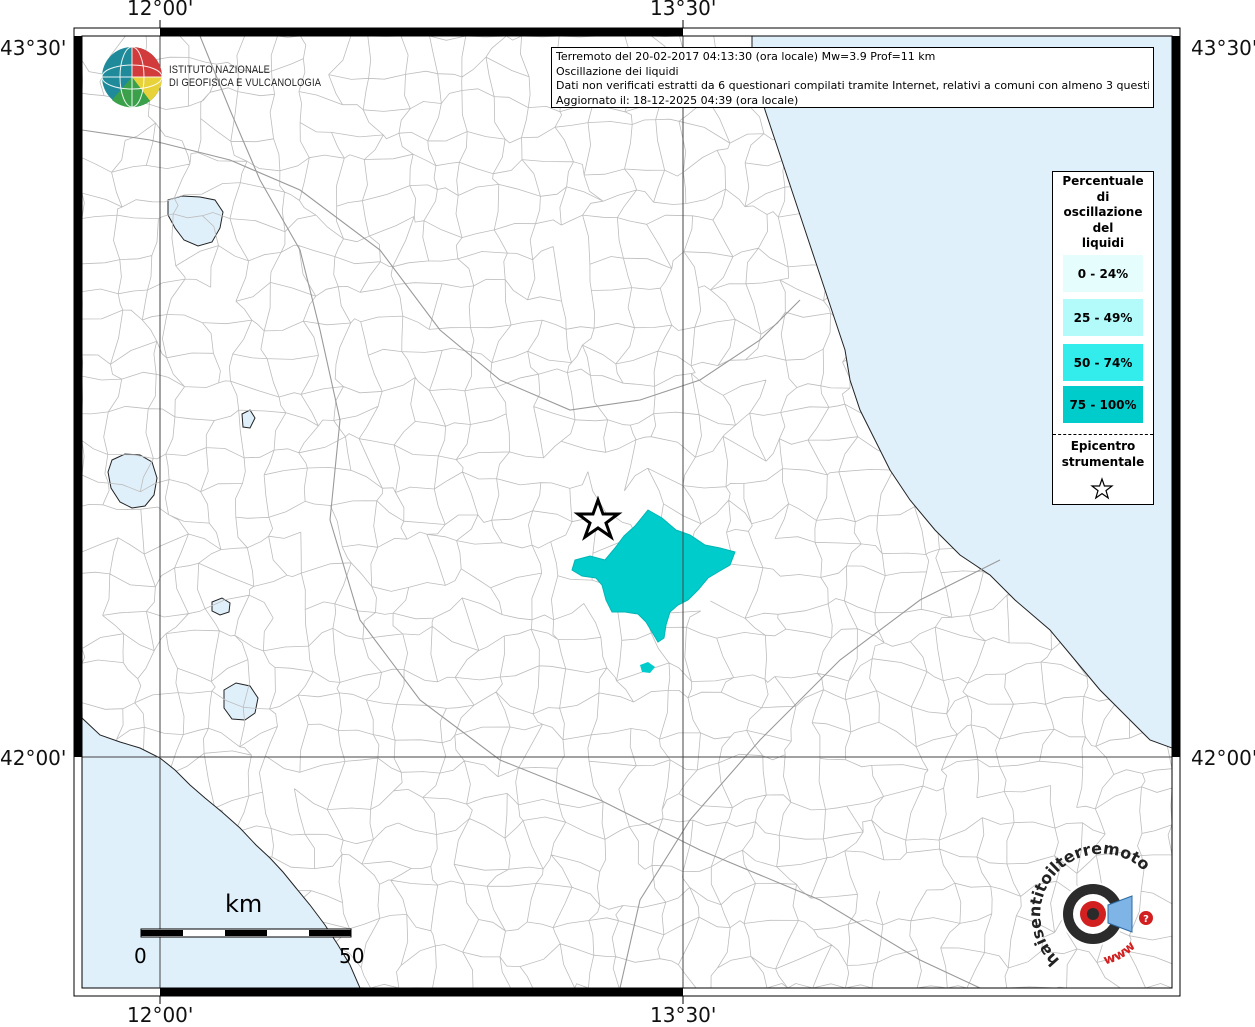  I want to click on legend-separator, so click(1103, 434).